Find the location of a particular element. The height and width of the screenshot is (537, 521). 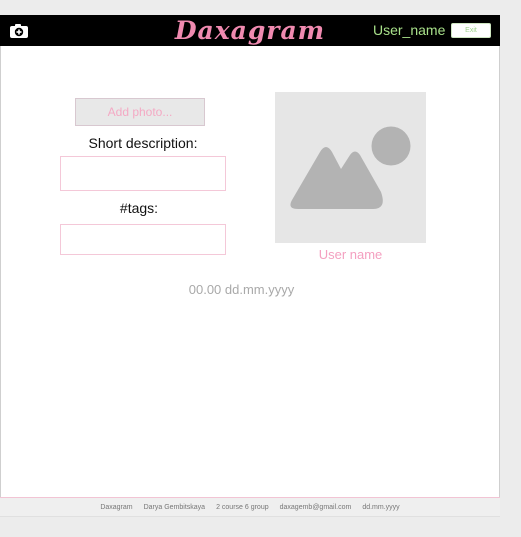

short-description-label: Short description: is located at coordinates (143, 143).